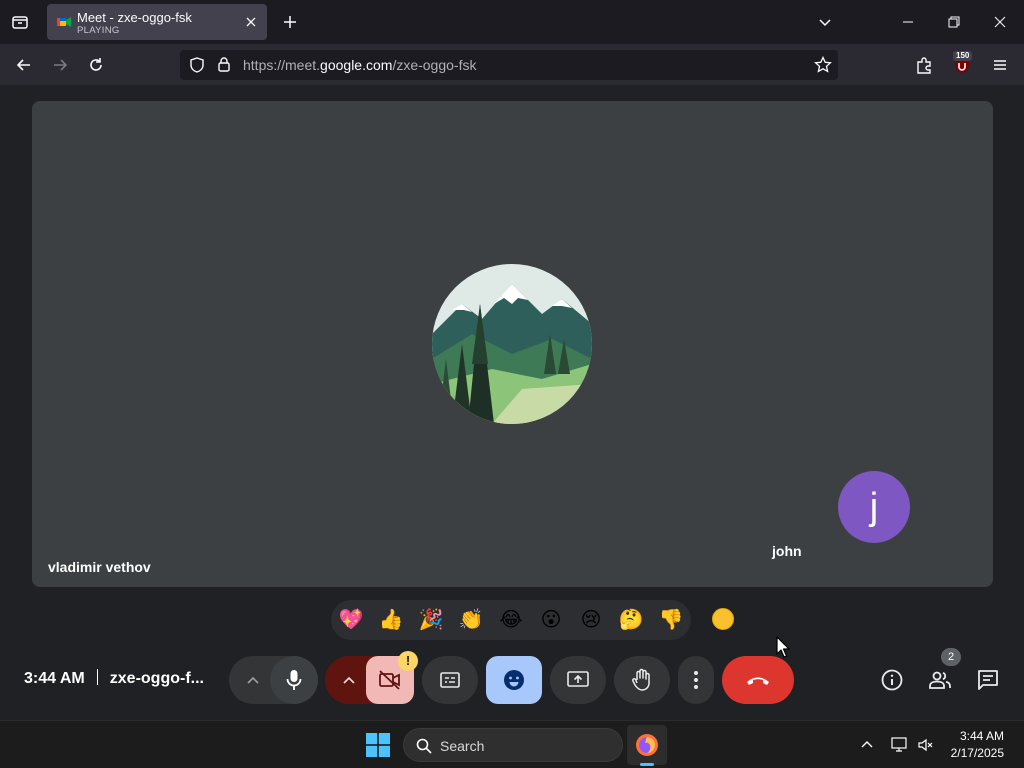  I want to click on video-off-icon, so click(389, 680).